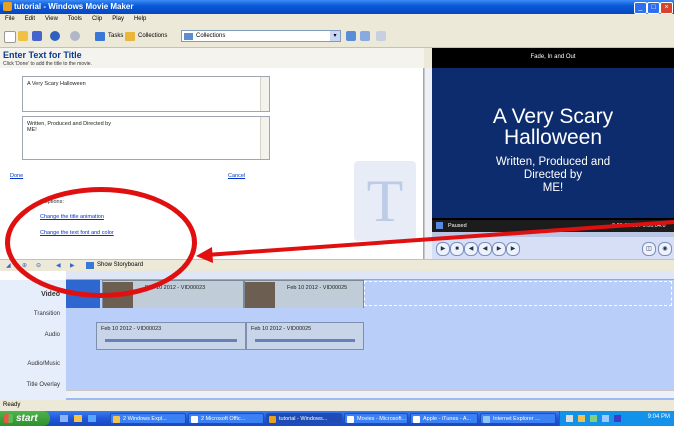  I want to click on subtitle-text-field: Written, Produced and Directed by ME!, so click(146, 138).